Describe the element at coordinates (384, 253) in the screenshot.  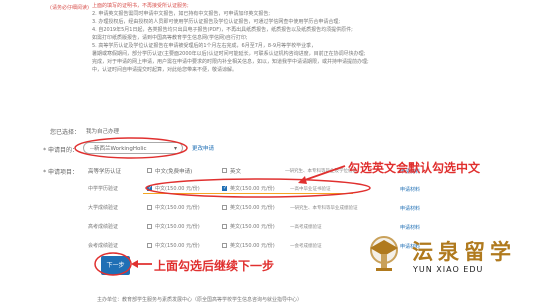
I see `brand-logo-icon` at that location.